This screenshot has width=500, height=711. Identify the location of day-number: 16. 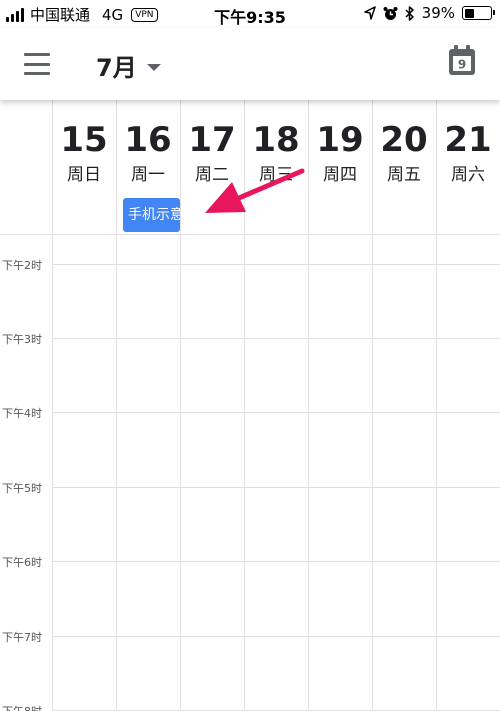
(148, 140).